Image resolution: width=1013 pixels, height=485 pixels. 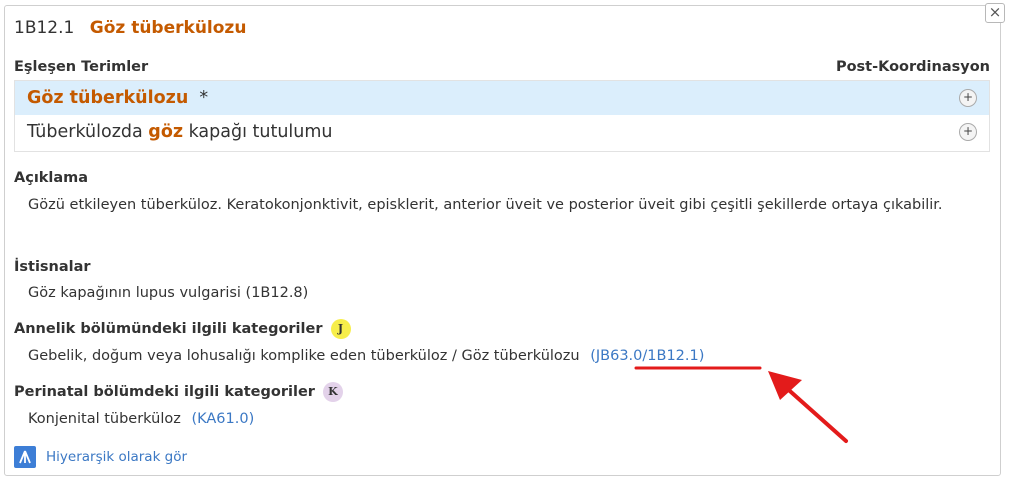 I want to click on maternal-categories-label: Annelik bölümündeki ilgili kategoriler J, so click(x=182, y=329).